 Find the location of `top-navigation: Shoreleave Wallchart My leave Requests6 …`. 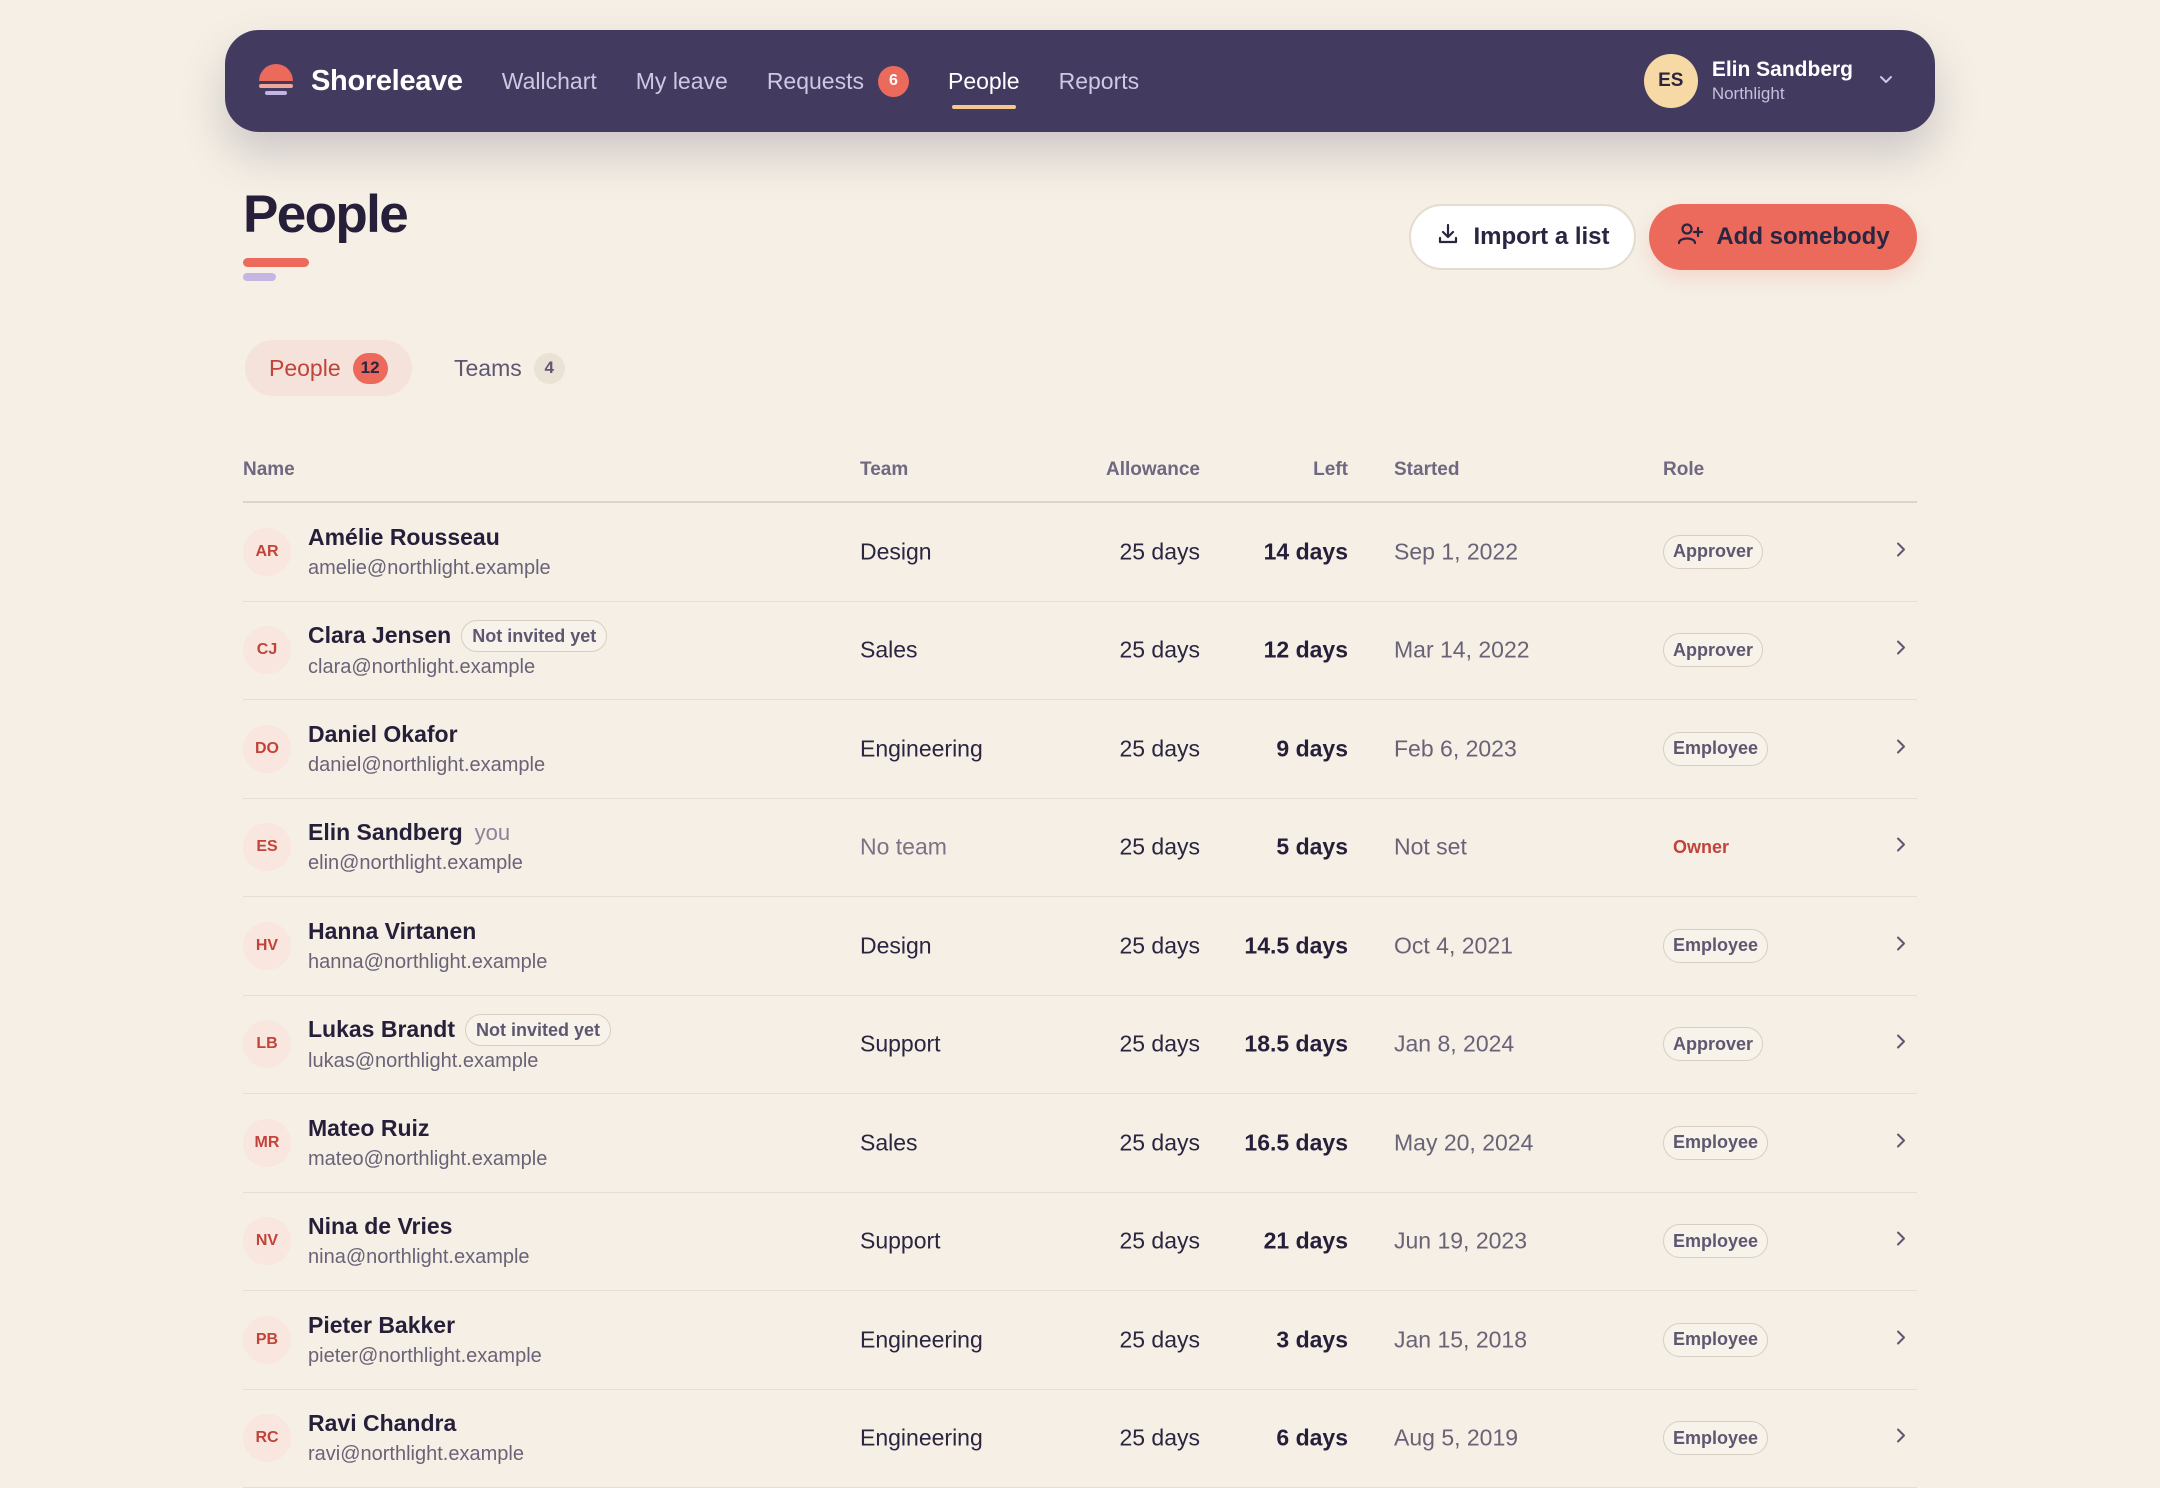

top-navigation: Shoreleave Wallchart My leave Requests6 … is located at coordinates (1080, 81).